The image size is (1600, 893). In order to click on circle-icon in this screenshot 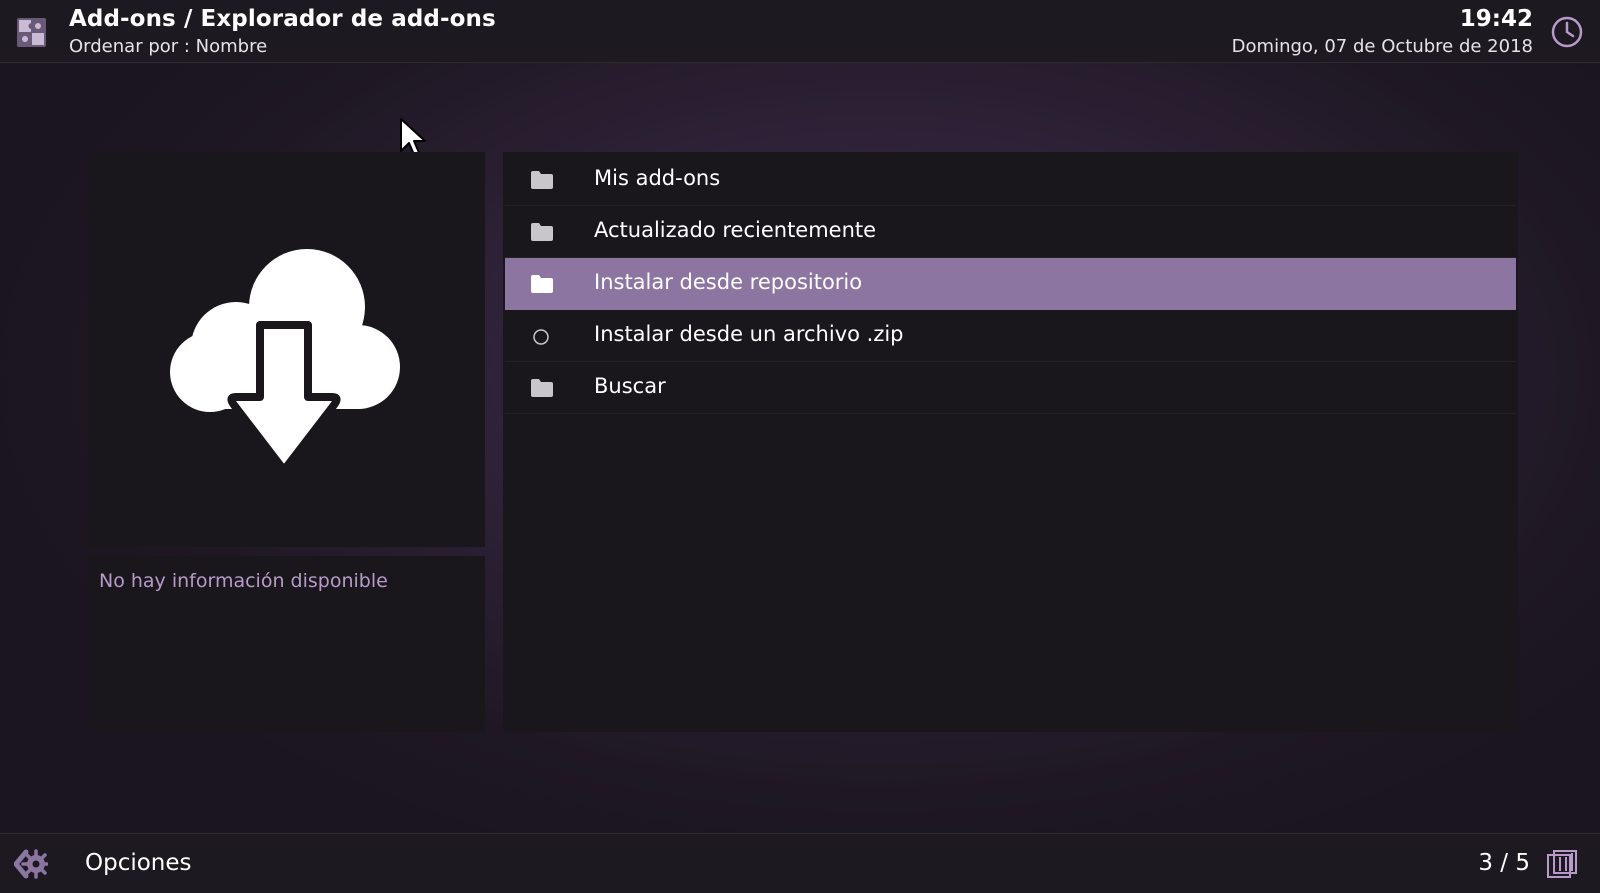, I will do `click(541, 337)`.